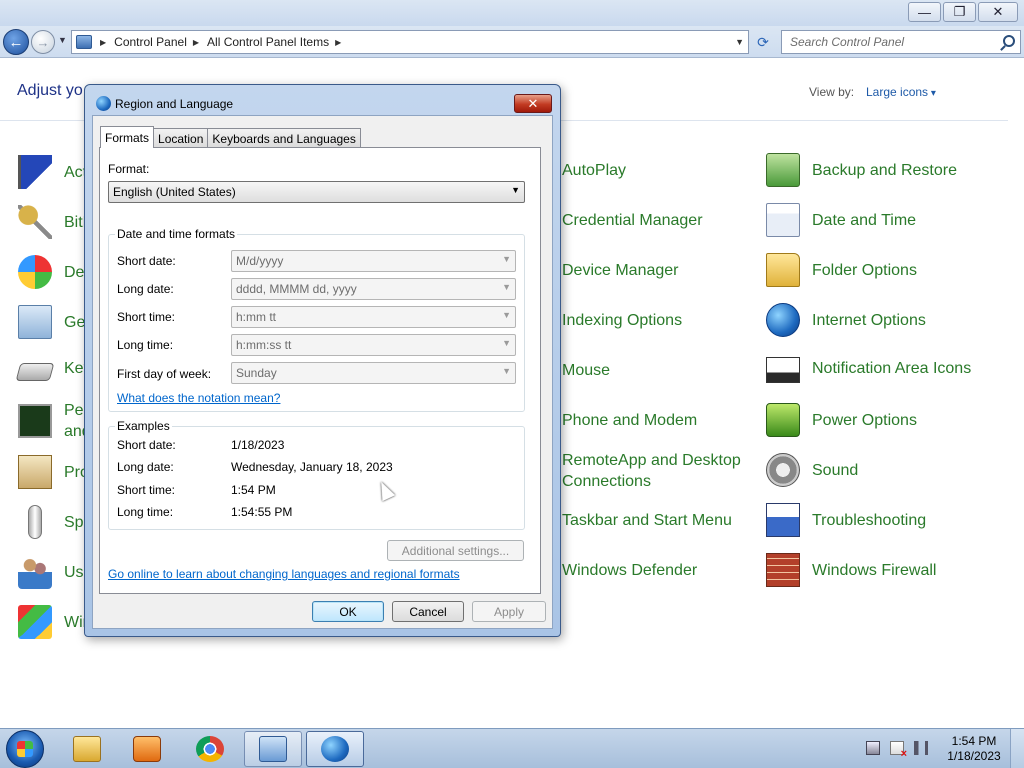 The height and width of the screenshot is (768, 1024). I want to click on short-date-dropdown: M/d/yyyy ▼, so click(373, 261).